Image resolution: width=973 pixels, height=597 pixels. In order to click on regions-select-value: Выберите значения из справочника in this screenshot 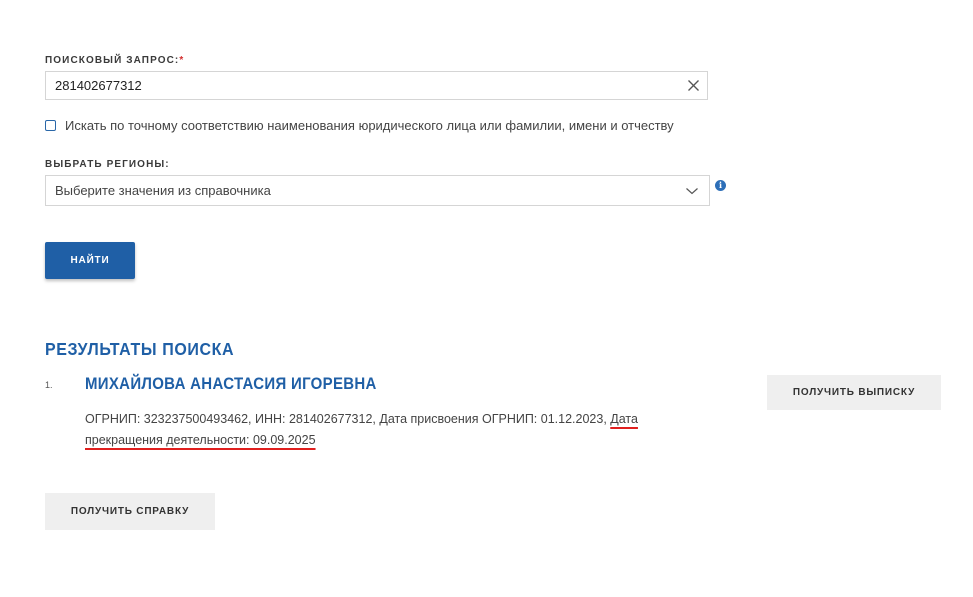, I will do `click(163, 190)`.